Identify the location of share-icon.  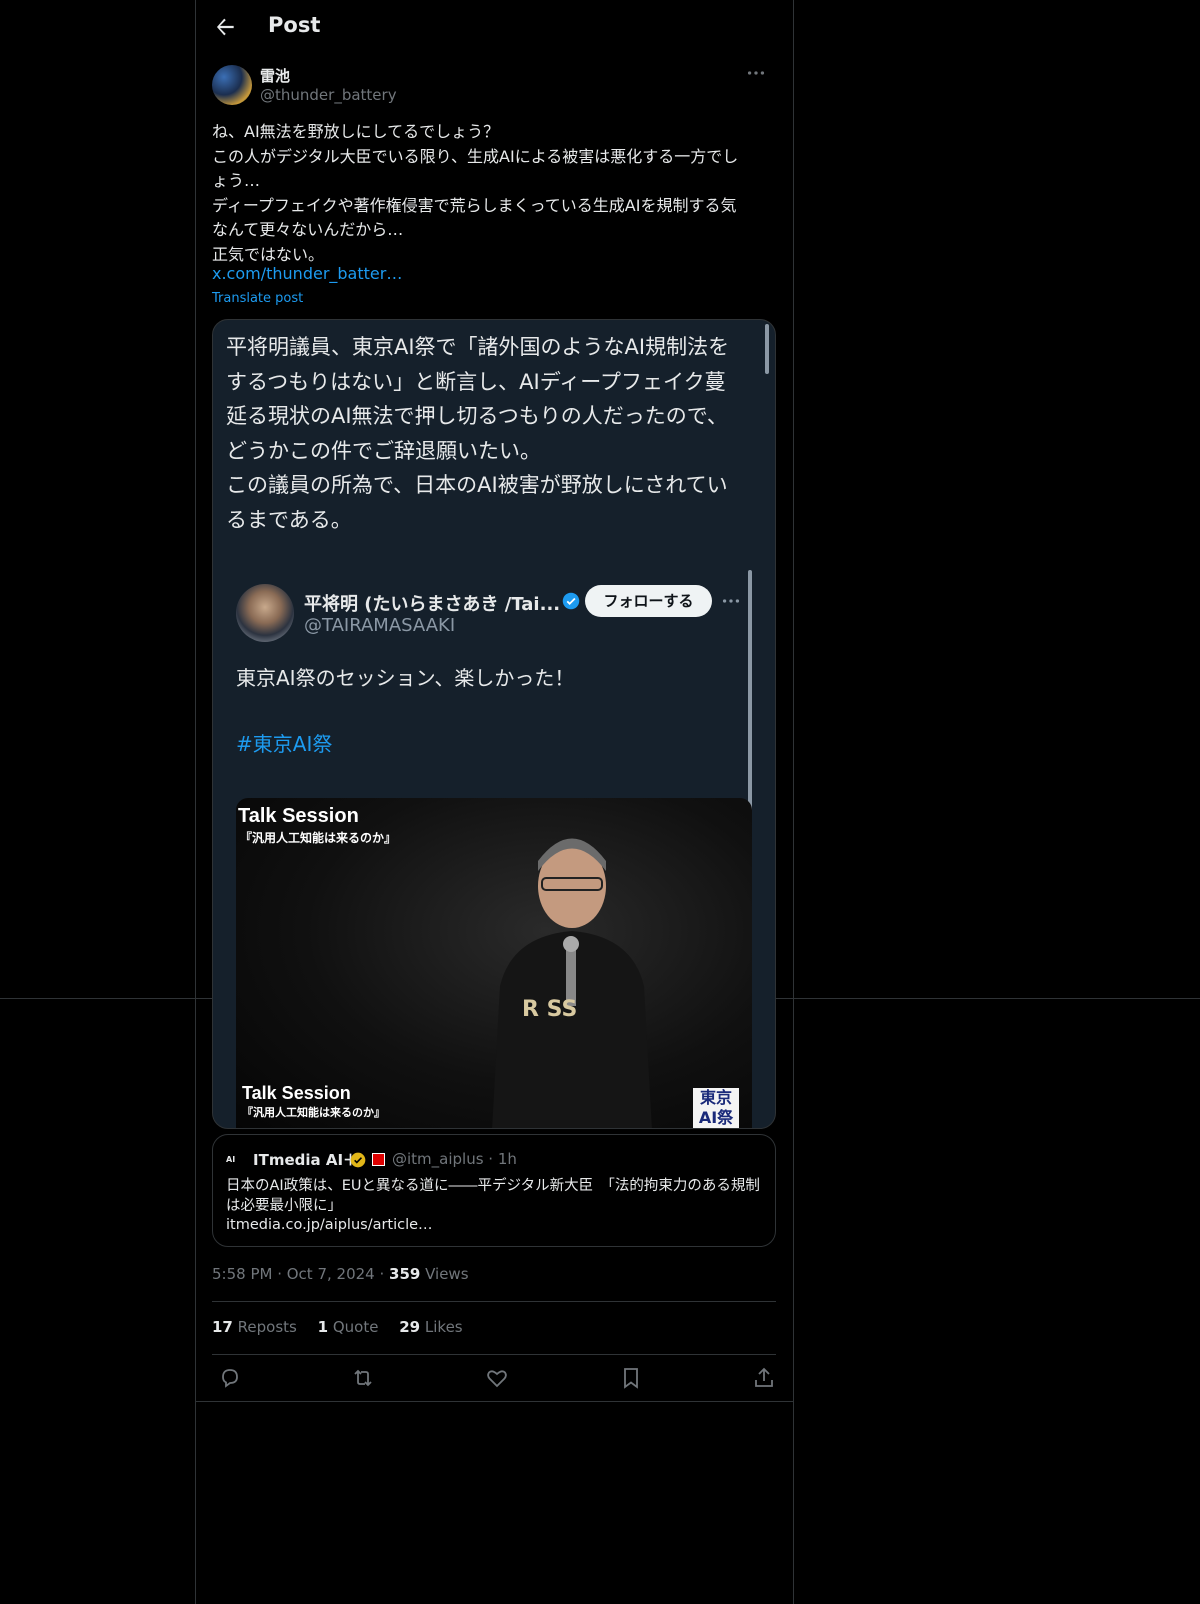
(764, 1378).